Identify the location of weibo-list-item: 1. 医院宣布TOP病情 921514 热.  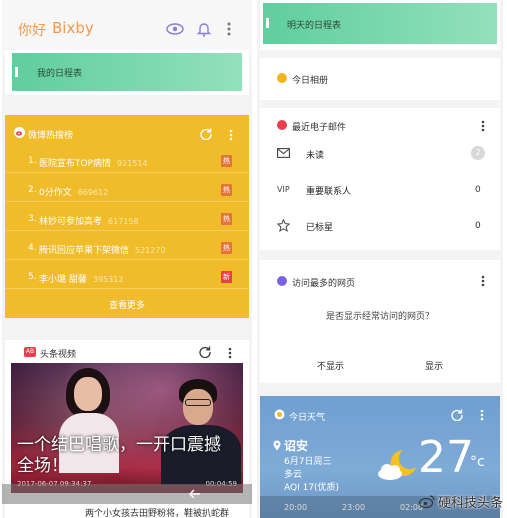
(127, 162).